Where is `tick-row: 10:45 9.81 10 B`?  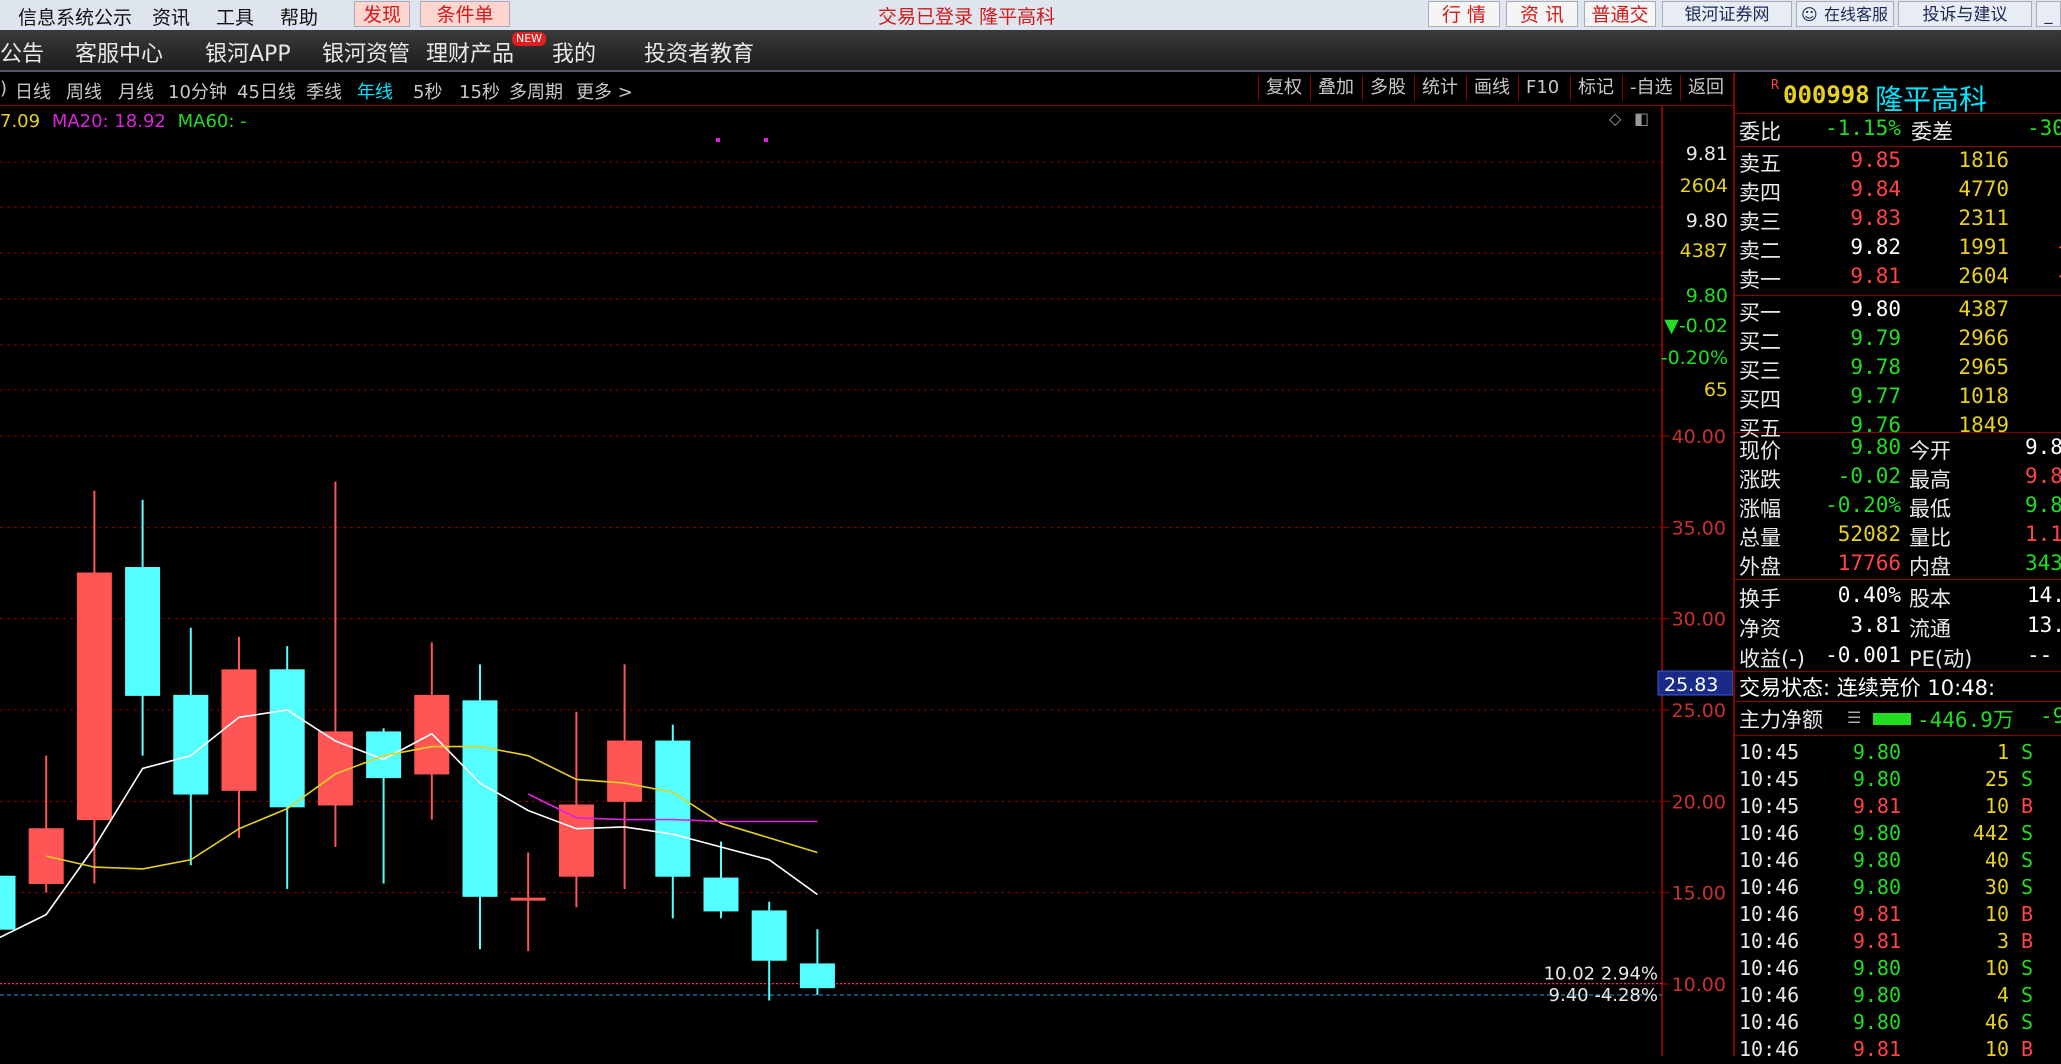
tick-row: 10:45 9.81 10 B is located at coordinates (1898, 807).